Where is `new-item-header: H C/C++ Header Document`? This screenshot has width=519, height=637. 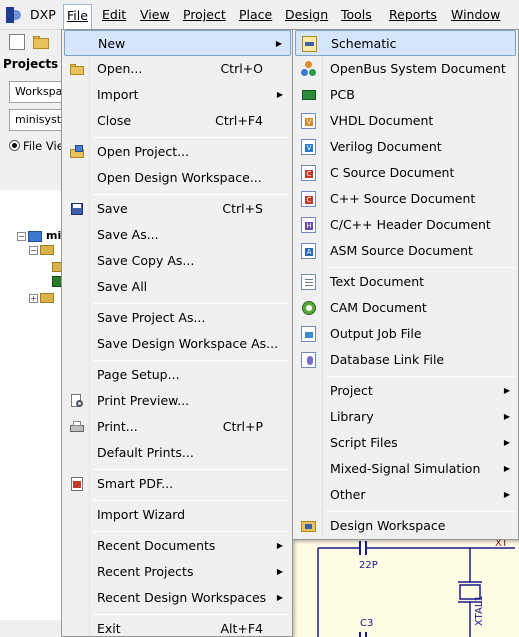 new-item-header: H C/C++ Header Document is located at coordinates (405, 225).